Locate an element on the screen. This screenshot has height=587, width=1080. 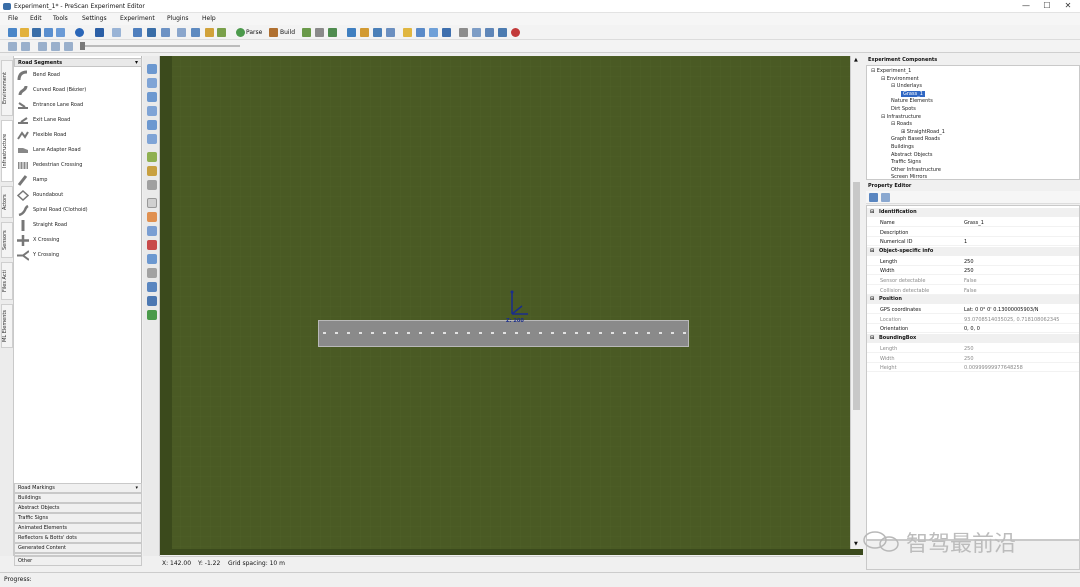
road-item-flexible-road: Flexible Road is located at coordinates (78, 135).